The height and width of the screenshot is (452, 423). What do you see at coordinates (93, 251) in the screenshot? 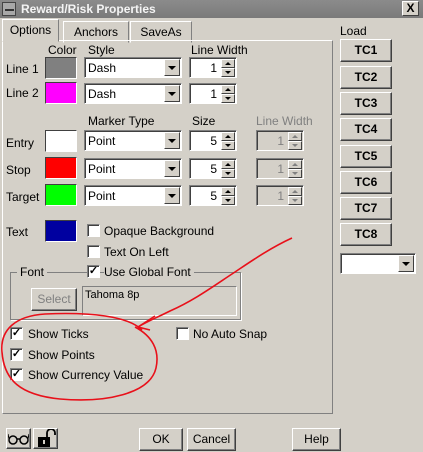
I see `text-on-left-checkbox` at bounding box center [93, 251].